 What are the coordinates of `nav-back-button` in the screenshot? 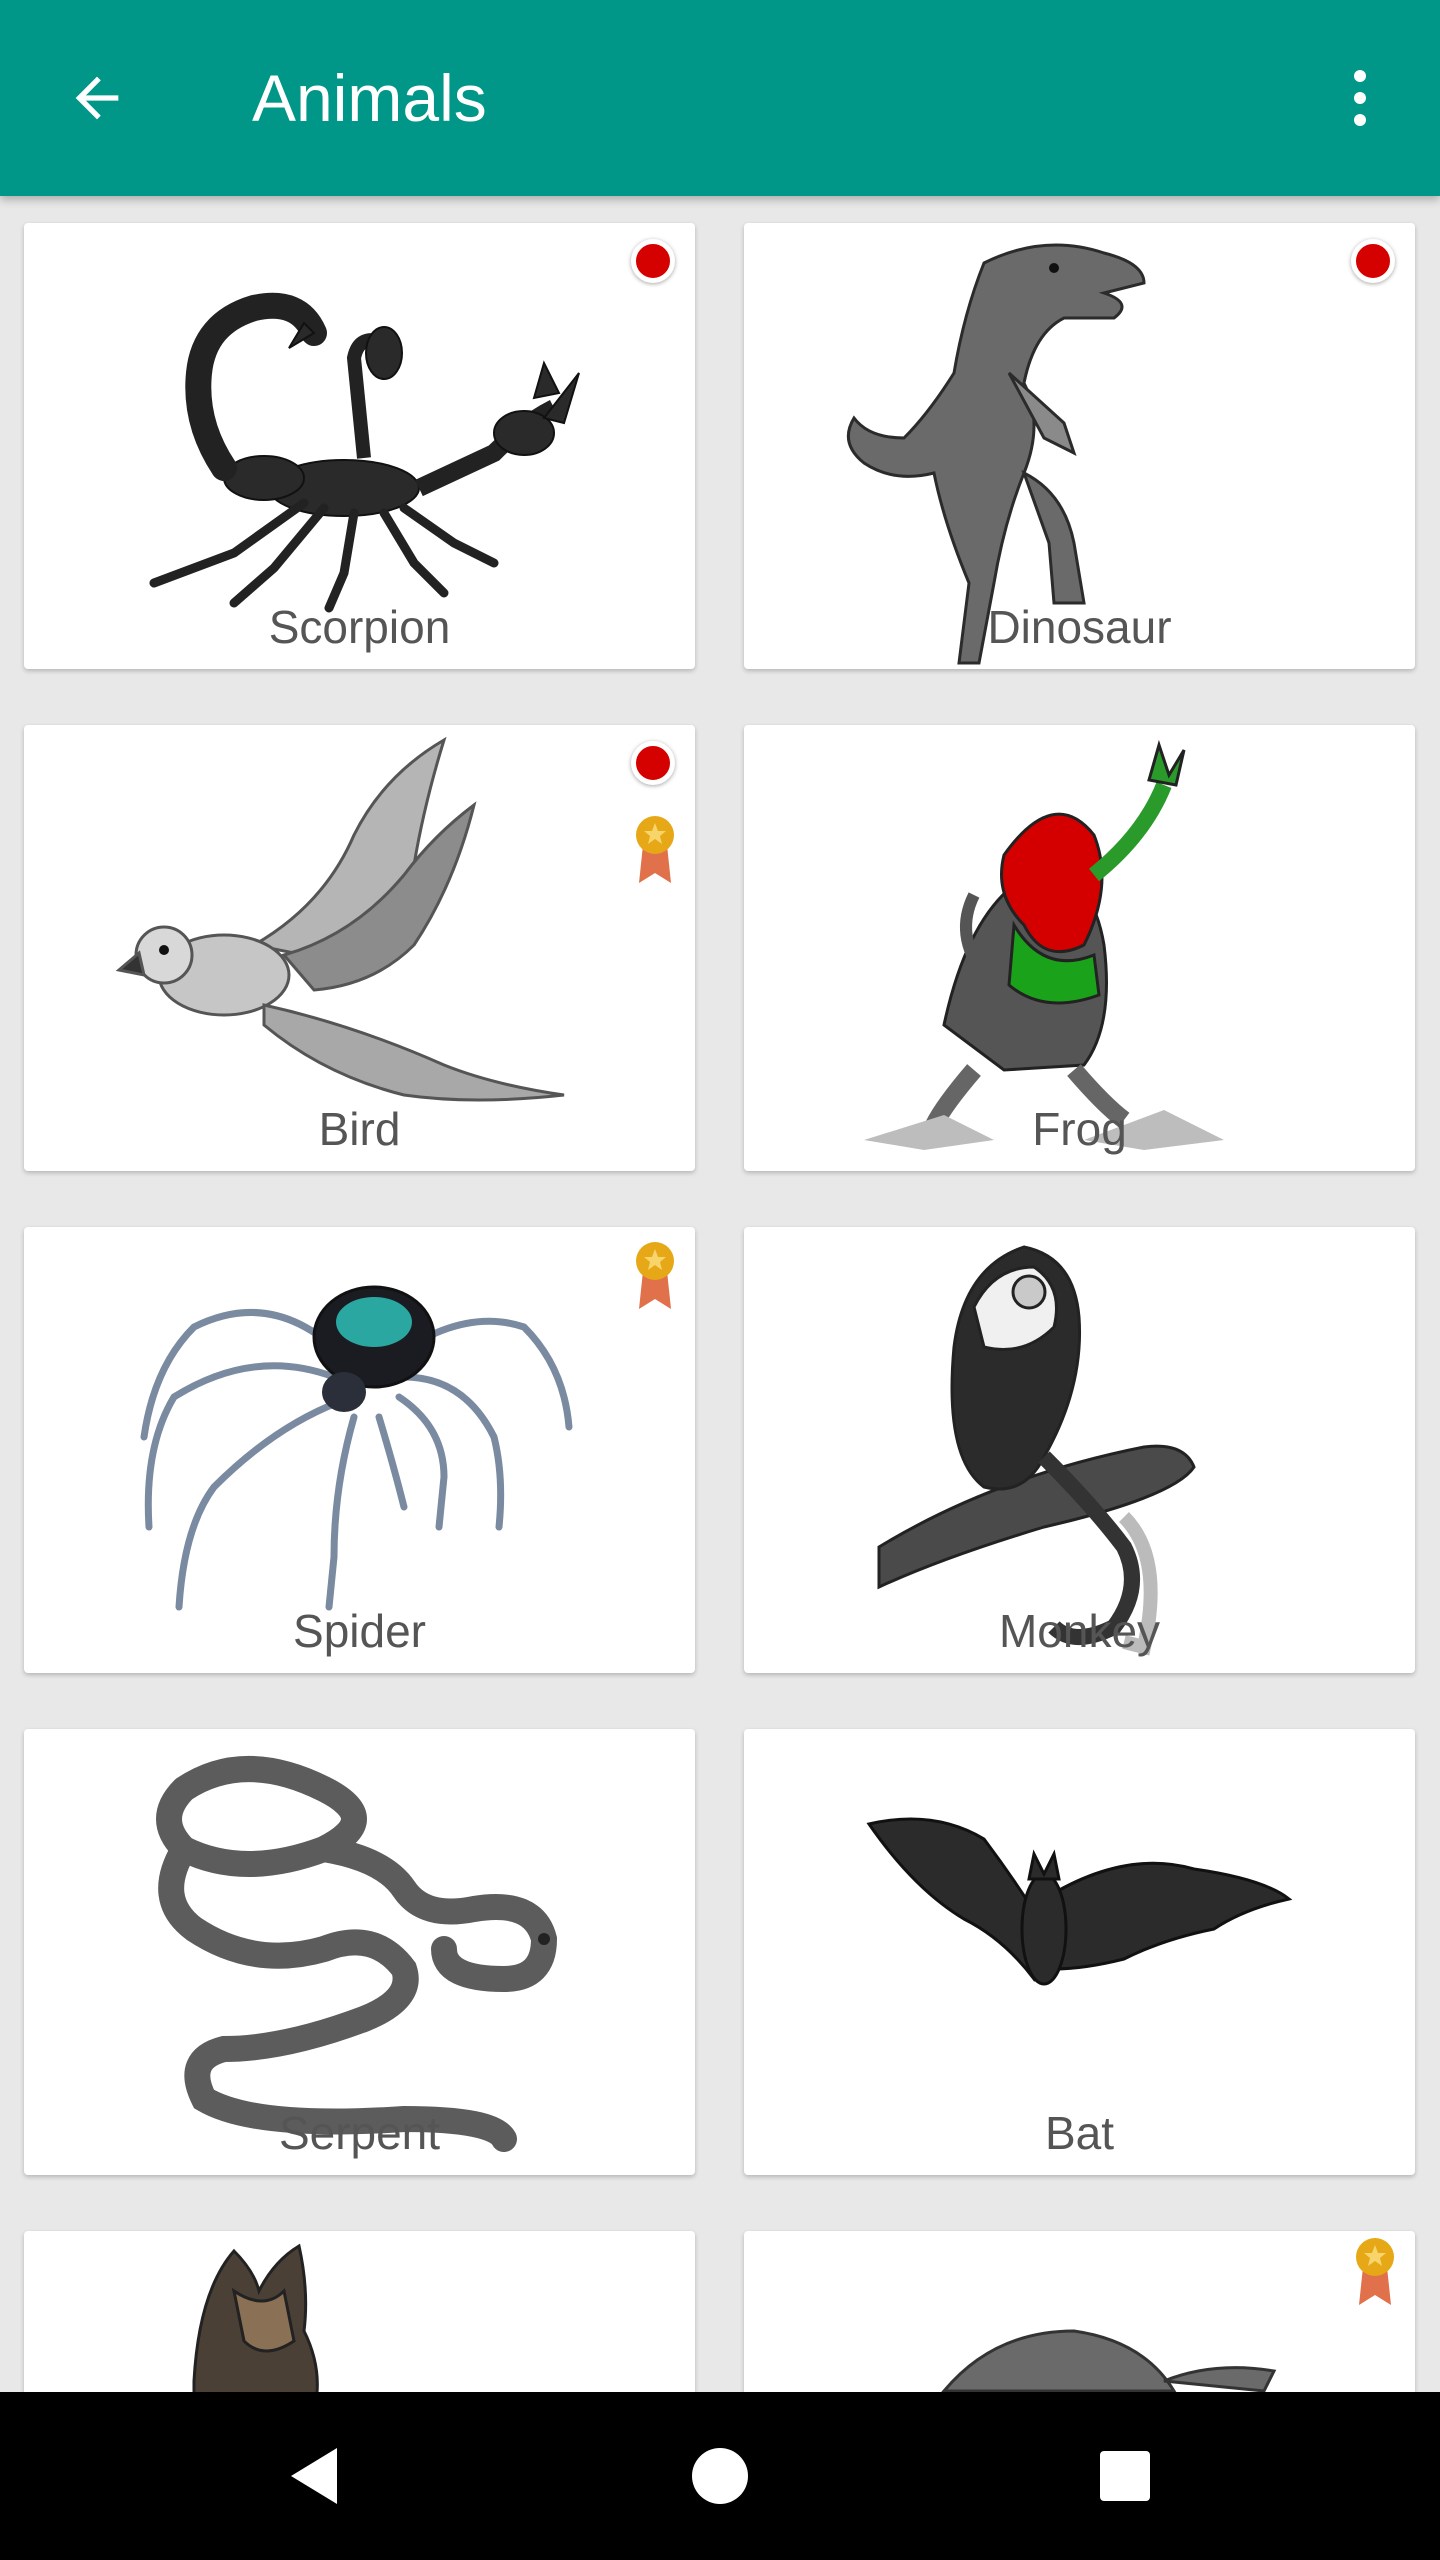 It's located at (315, 2476).